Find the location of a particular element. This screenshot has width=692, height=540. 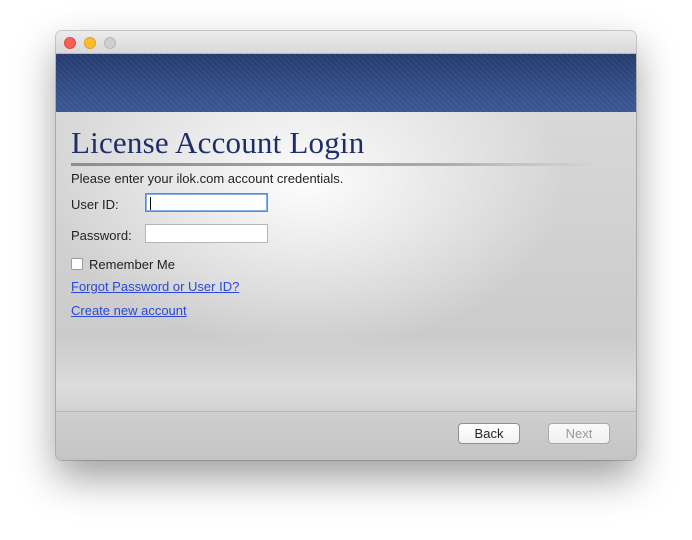

userid-input is located at coordinates (206, 202).